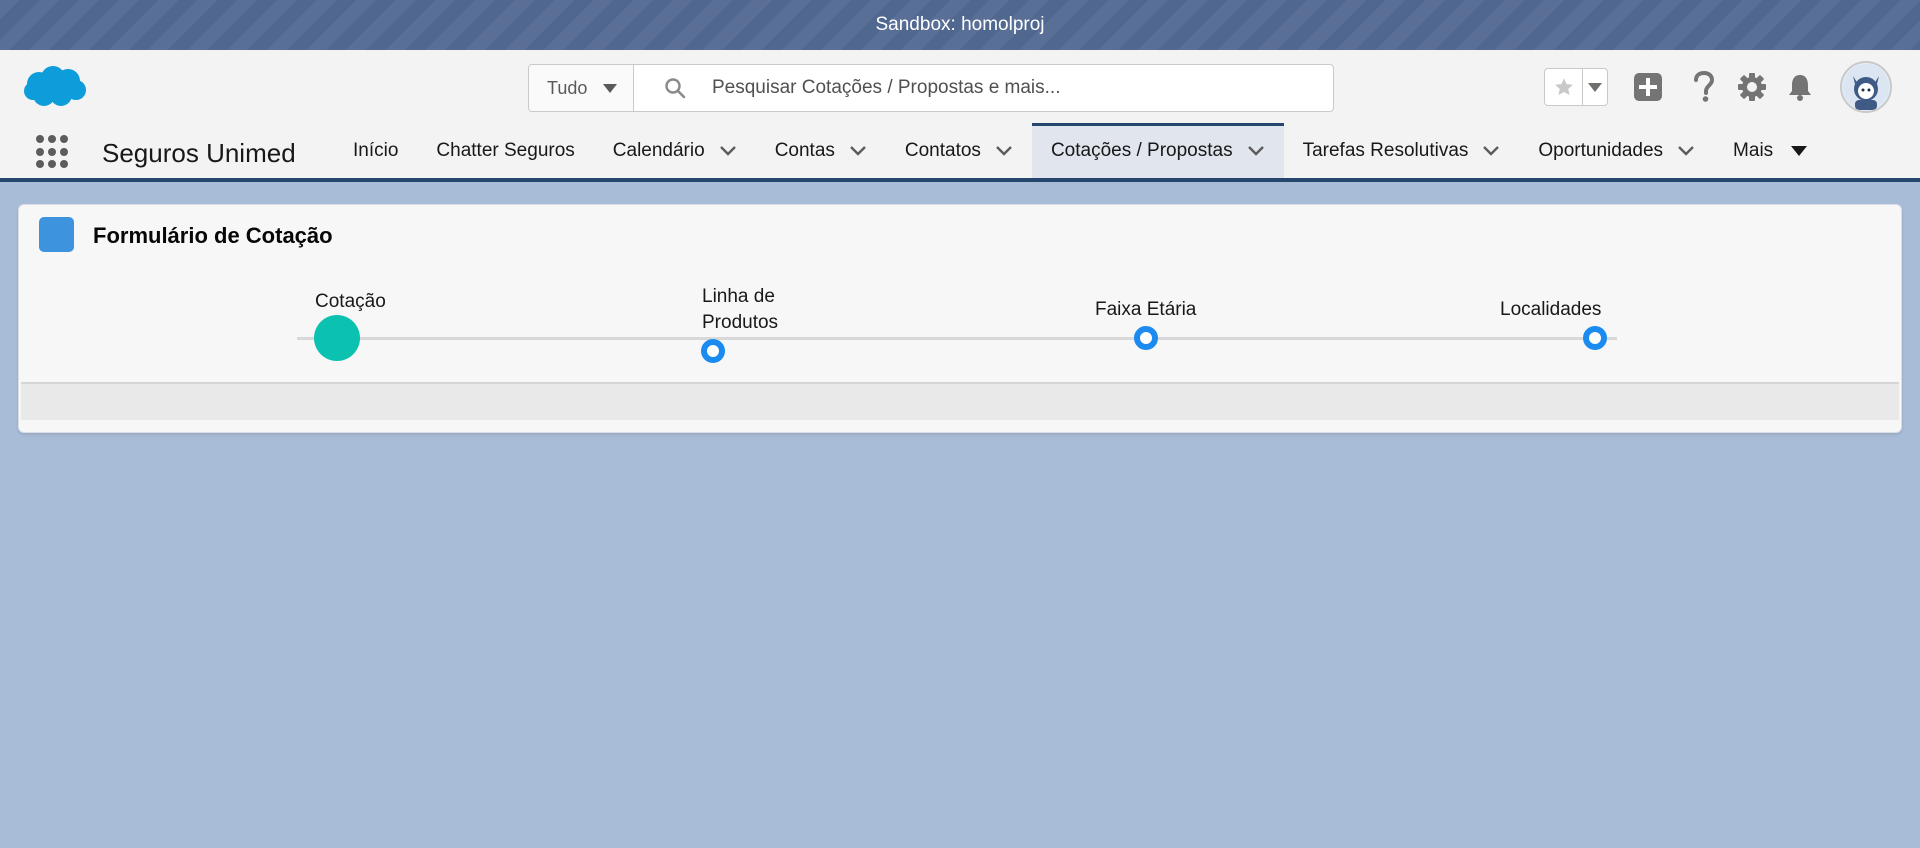 This screenshot has width=1920, height=848. Describe the element at coordinates (1385, 150) in the screenshot. I see `nav-item-label: Tarefas Resolutivas` at that location.